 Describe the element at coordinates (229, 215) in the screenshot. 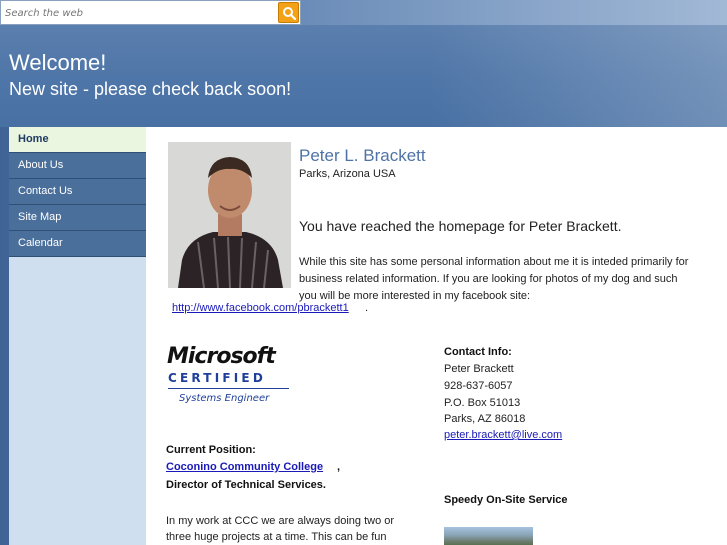

I see `profile-photo` at that location.